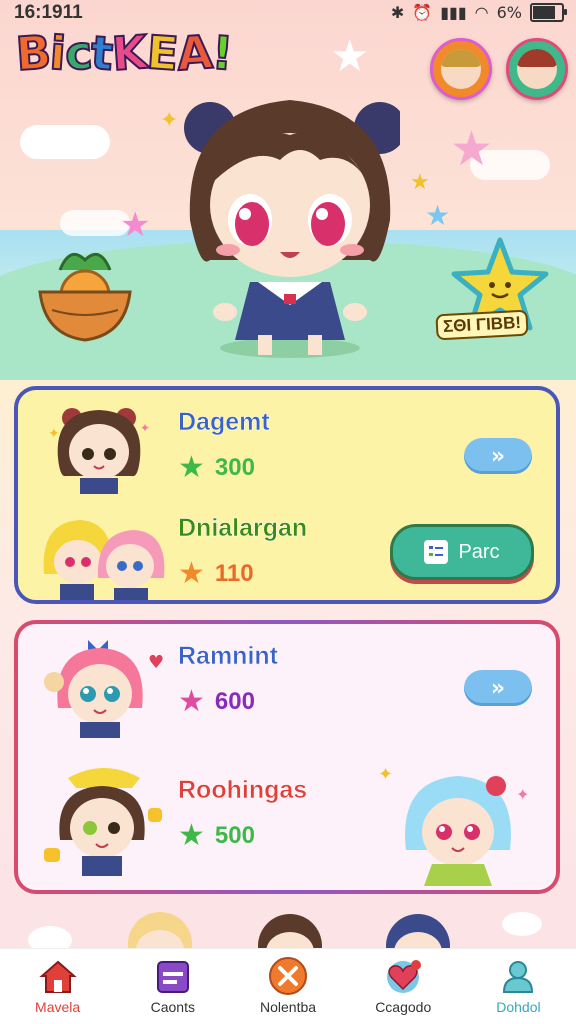 Image resolution: width=576 pixels, height=1024 pixels. Describe the element at coordinates (403, 976) in the screenshot. I see `heart-icon` at that location.